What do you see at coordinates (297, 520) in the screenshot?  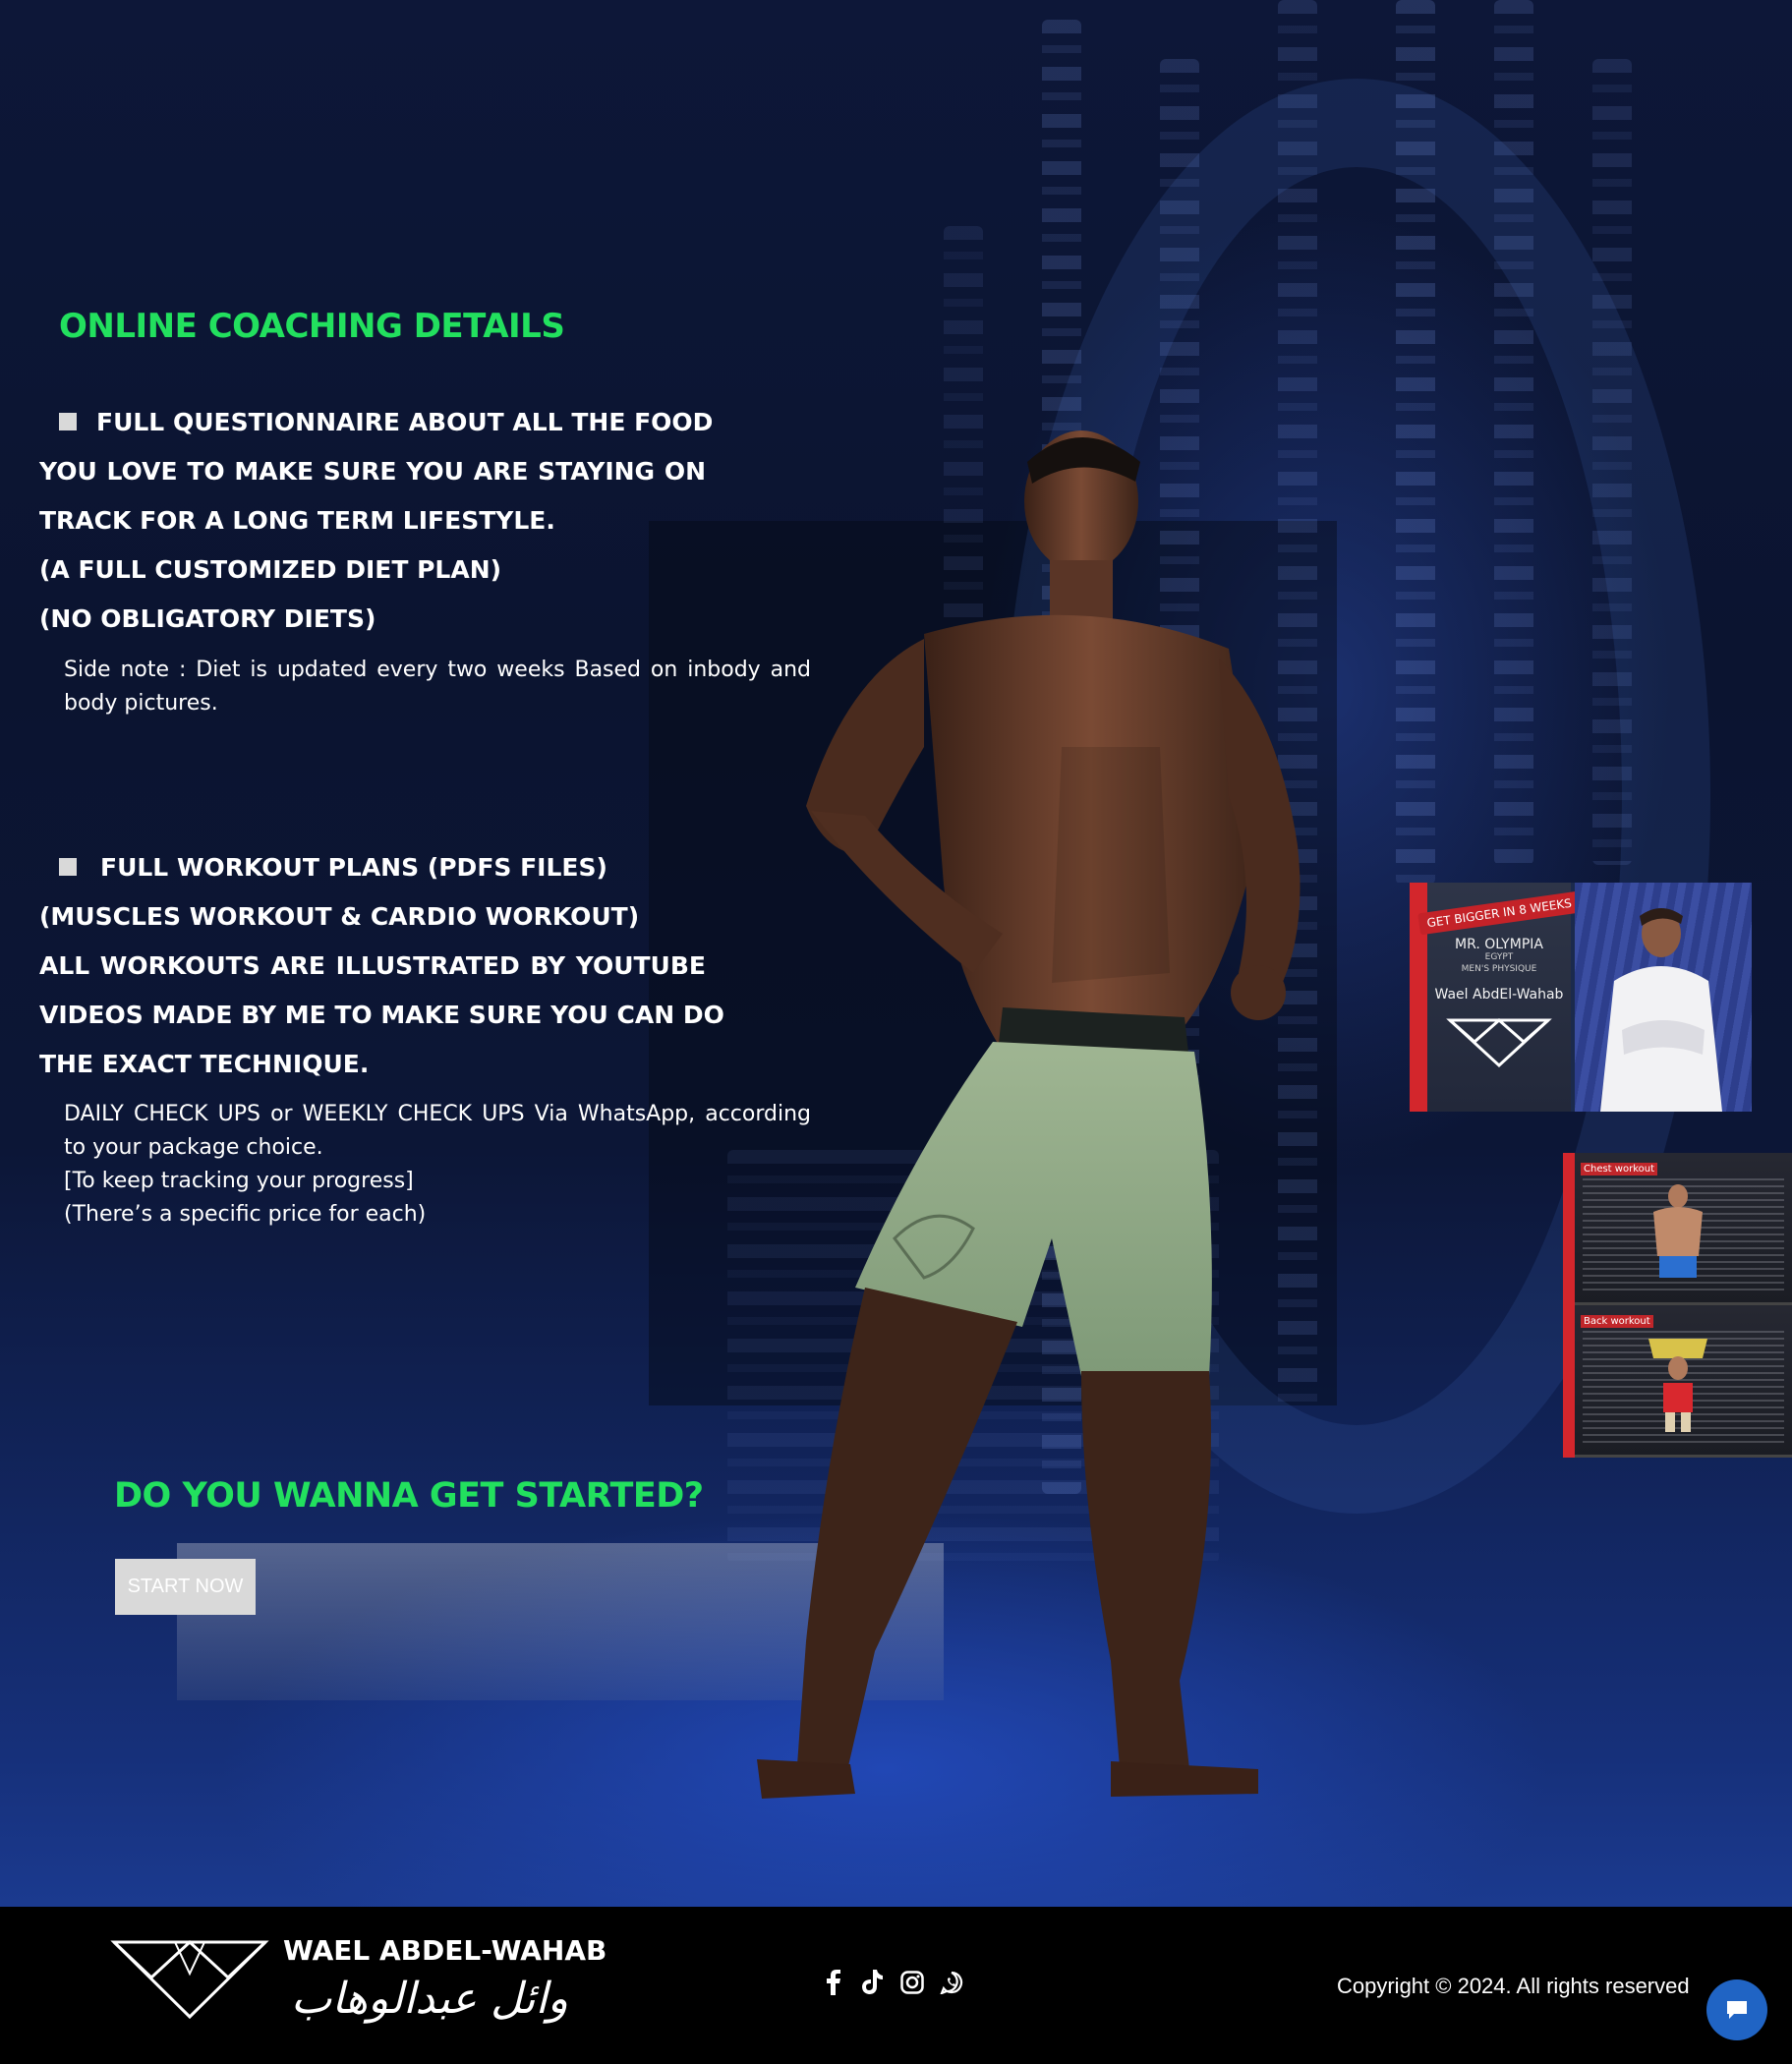 I see `list-item-line: TRACK FOR A LONG TERM LIFESTYLE.` at bounding box center [297, 520].